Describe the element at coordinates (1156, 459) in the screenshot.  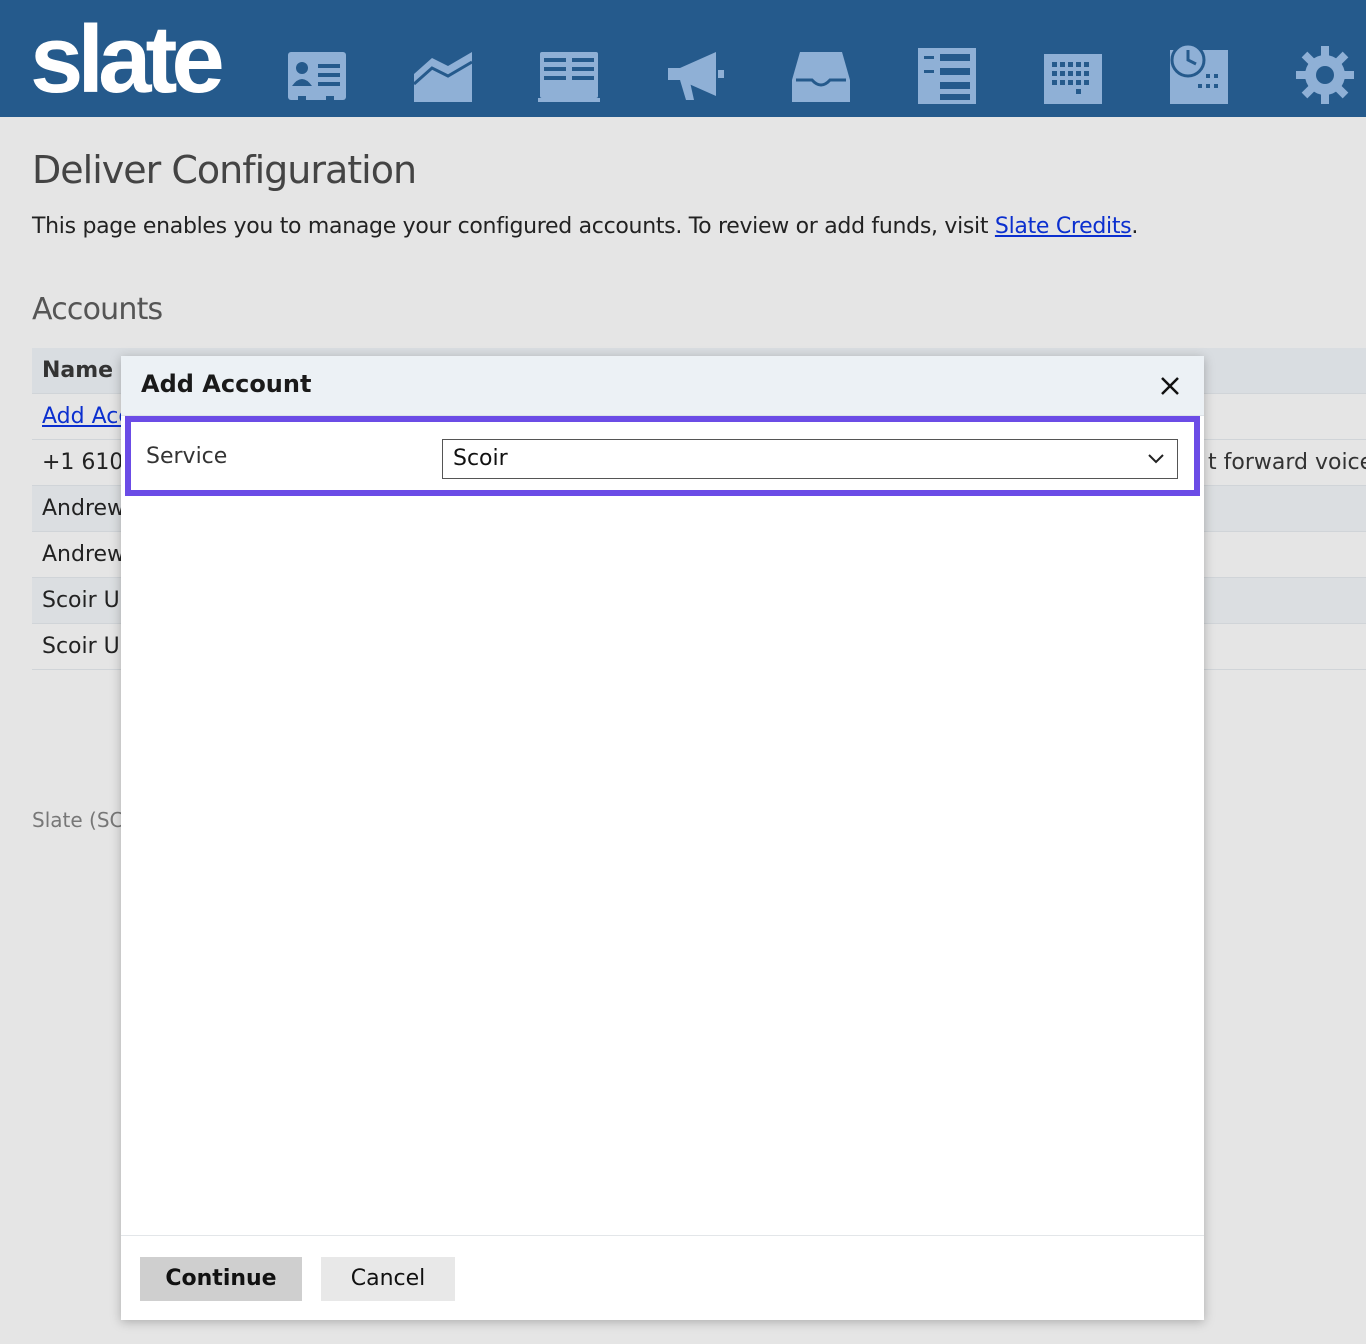
I see `chevron-down-icon` at that location.